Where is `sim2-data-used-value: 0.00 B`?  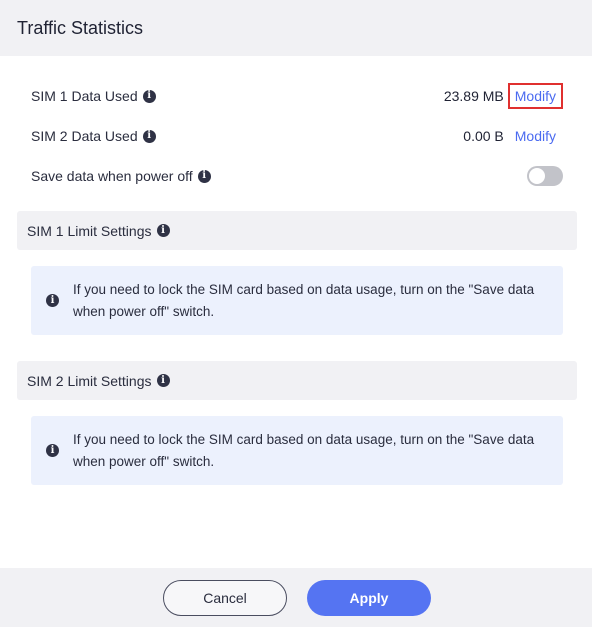 sim2-data-used-value: 0.00 B is located at coordinates (483, 136).